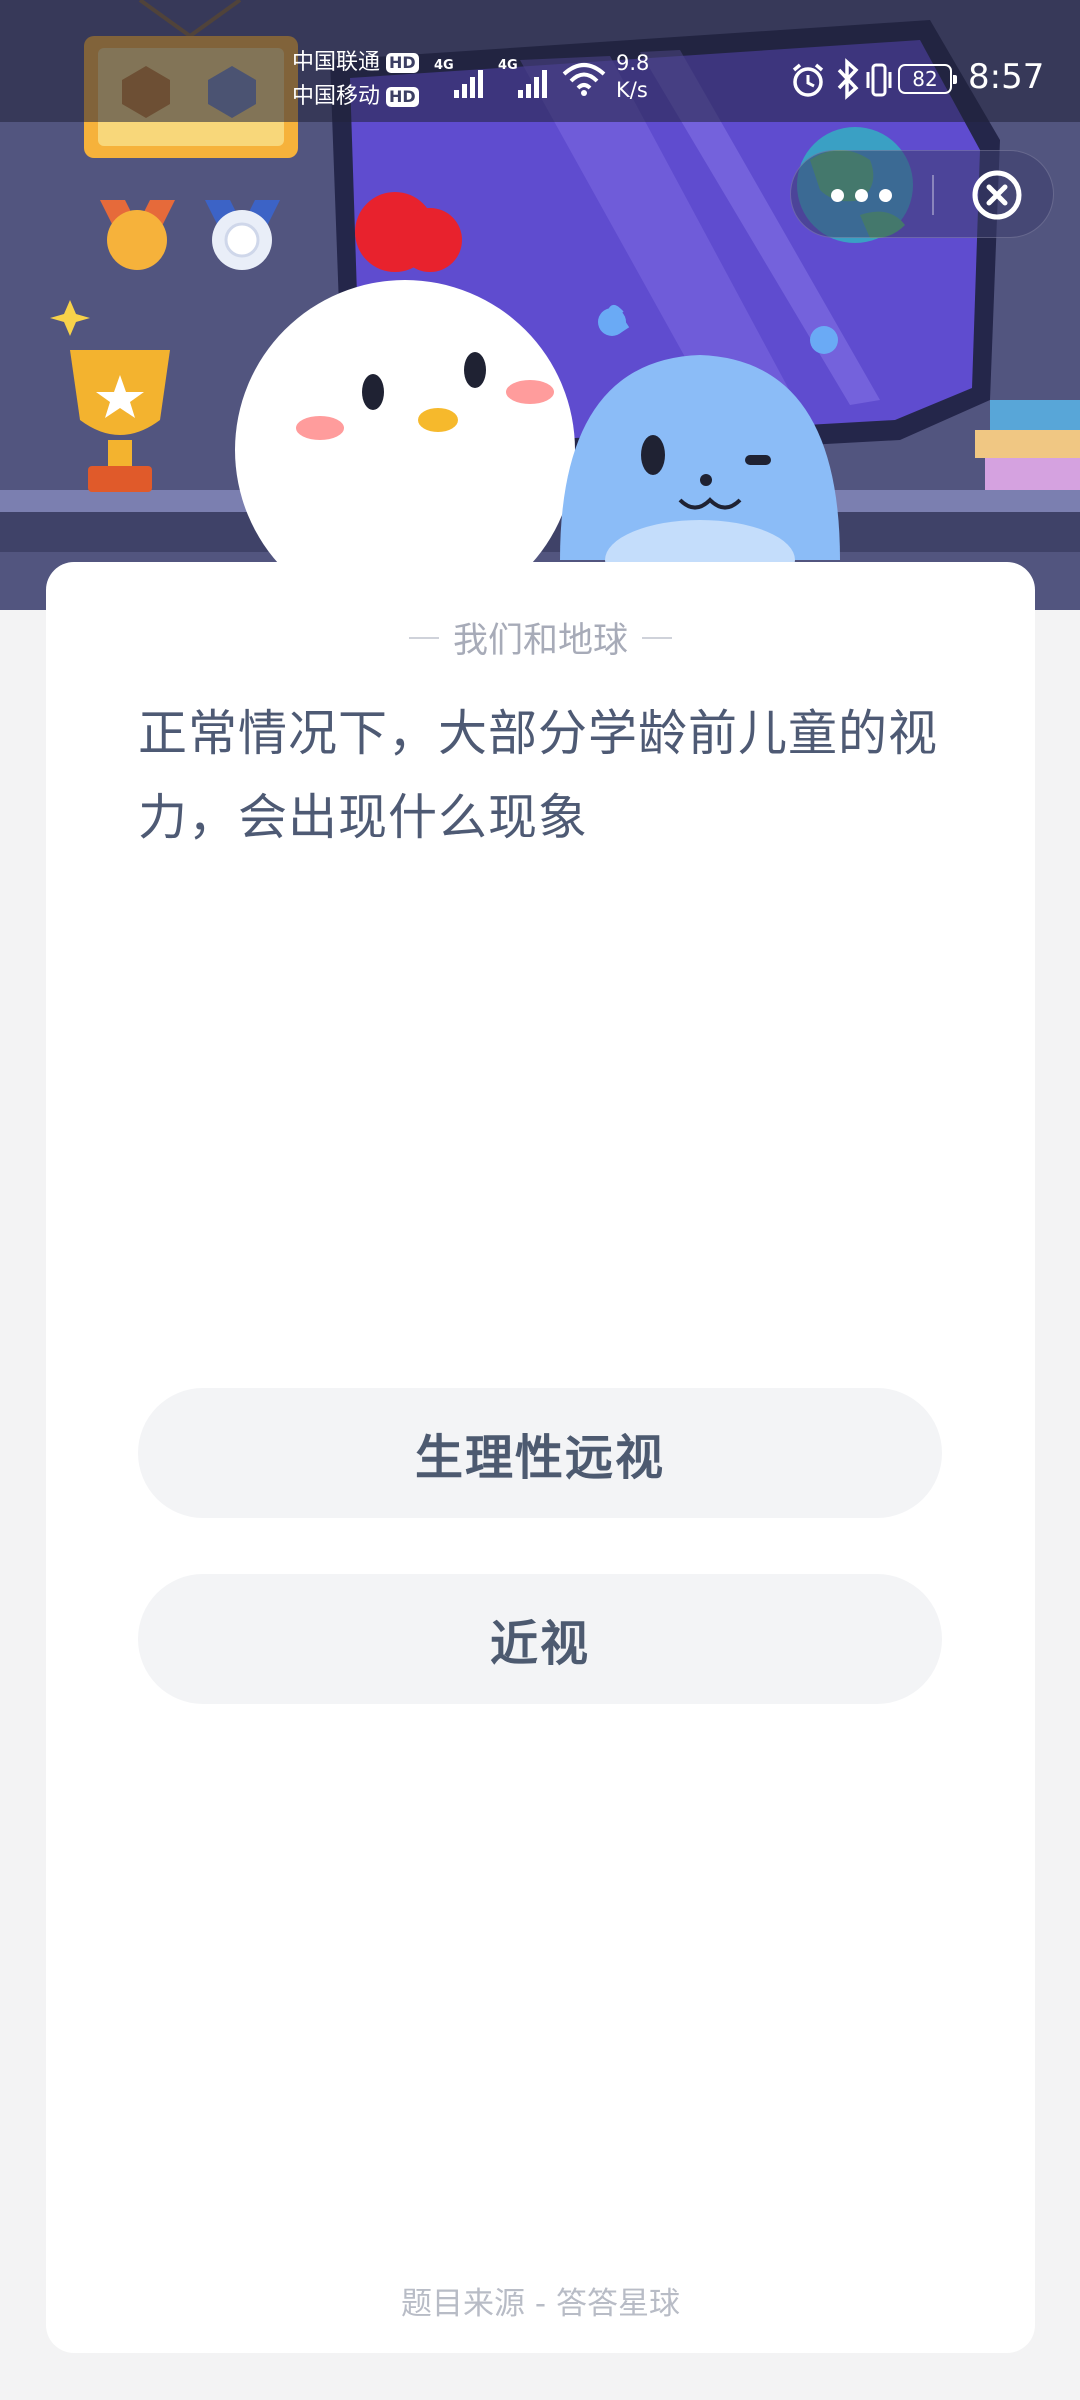 The image size is (1080, 2400). I want to click on carrier-info: 中国联通 HD 中国移动 HD, so click(355, 80).